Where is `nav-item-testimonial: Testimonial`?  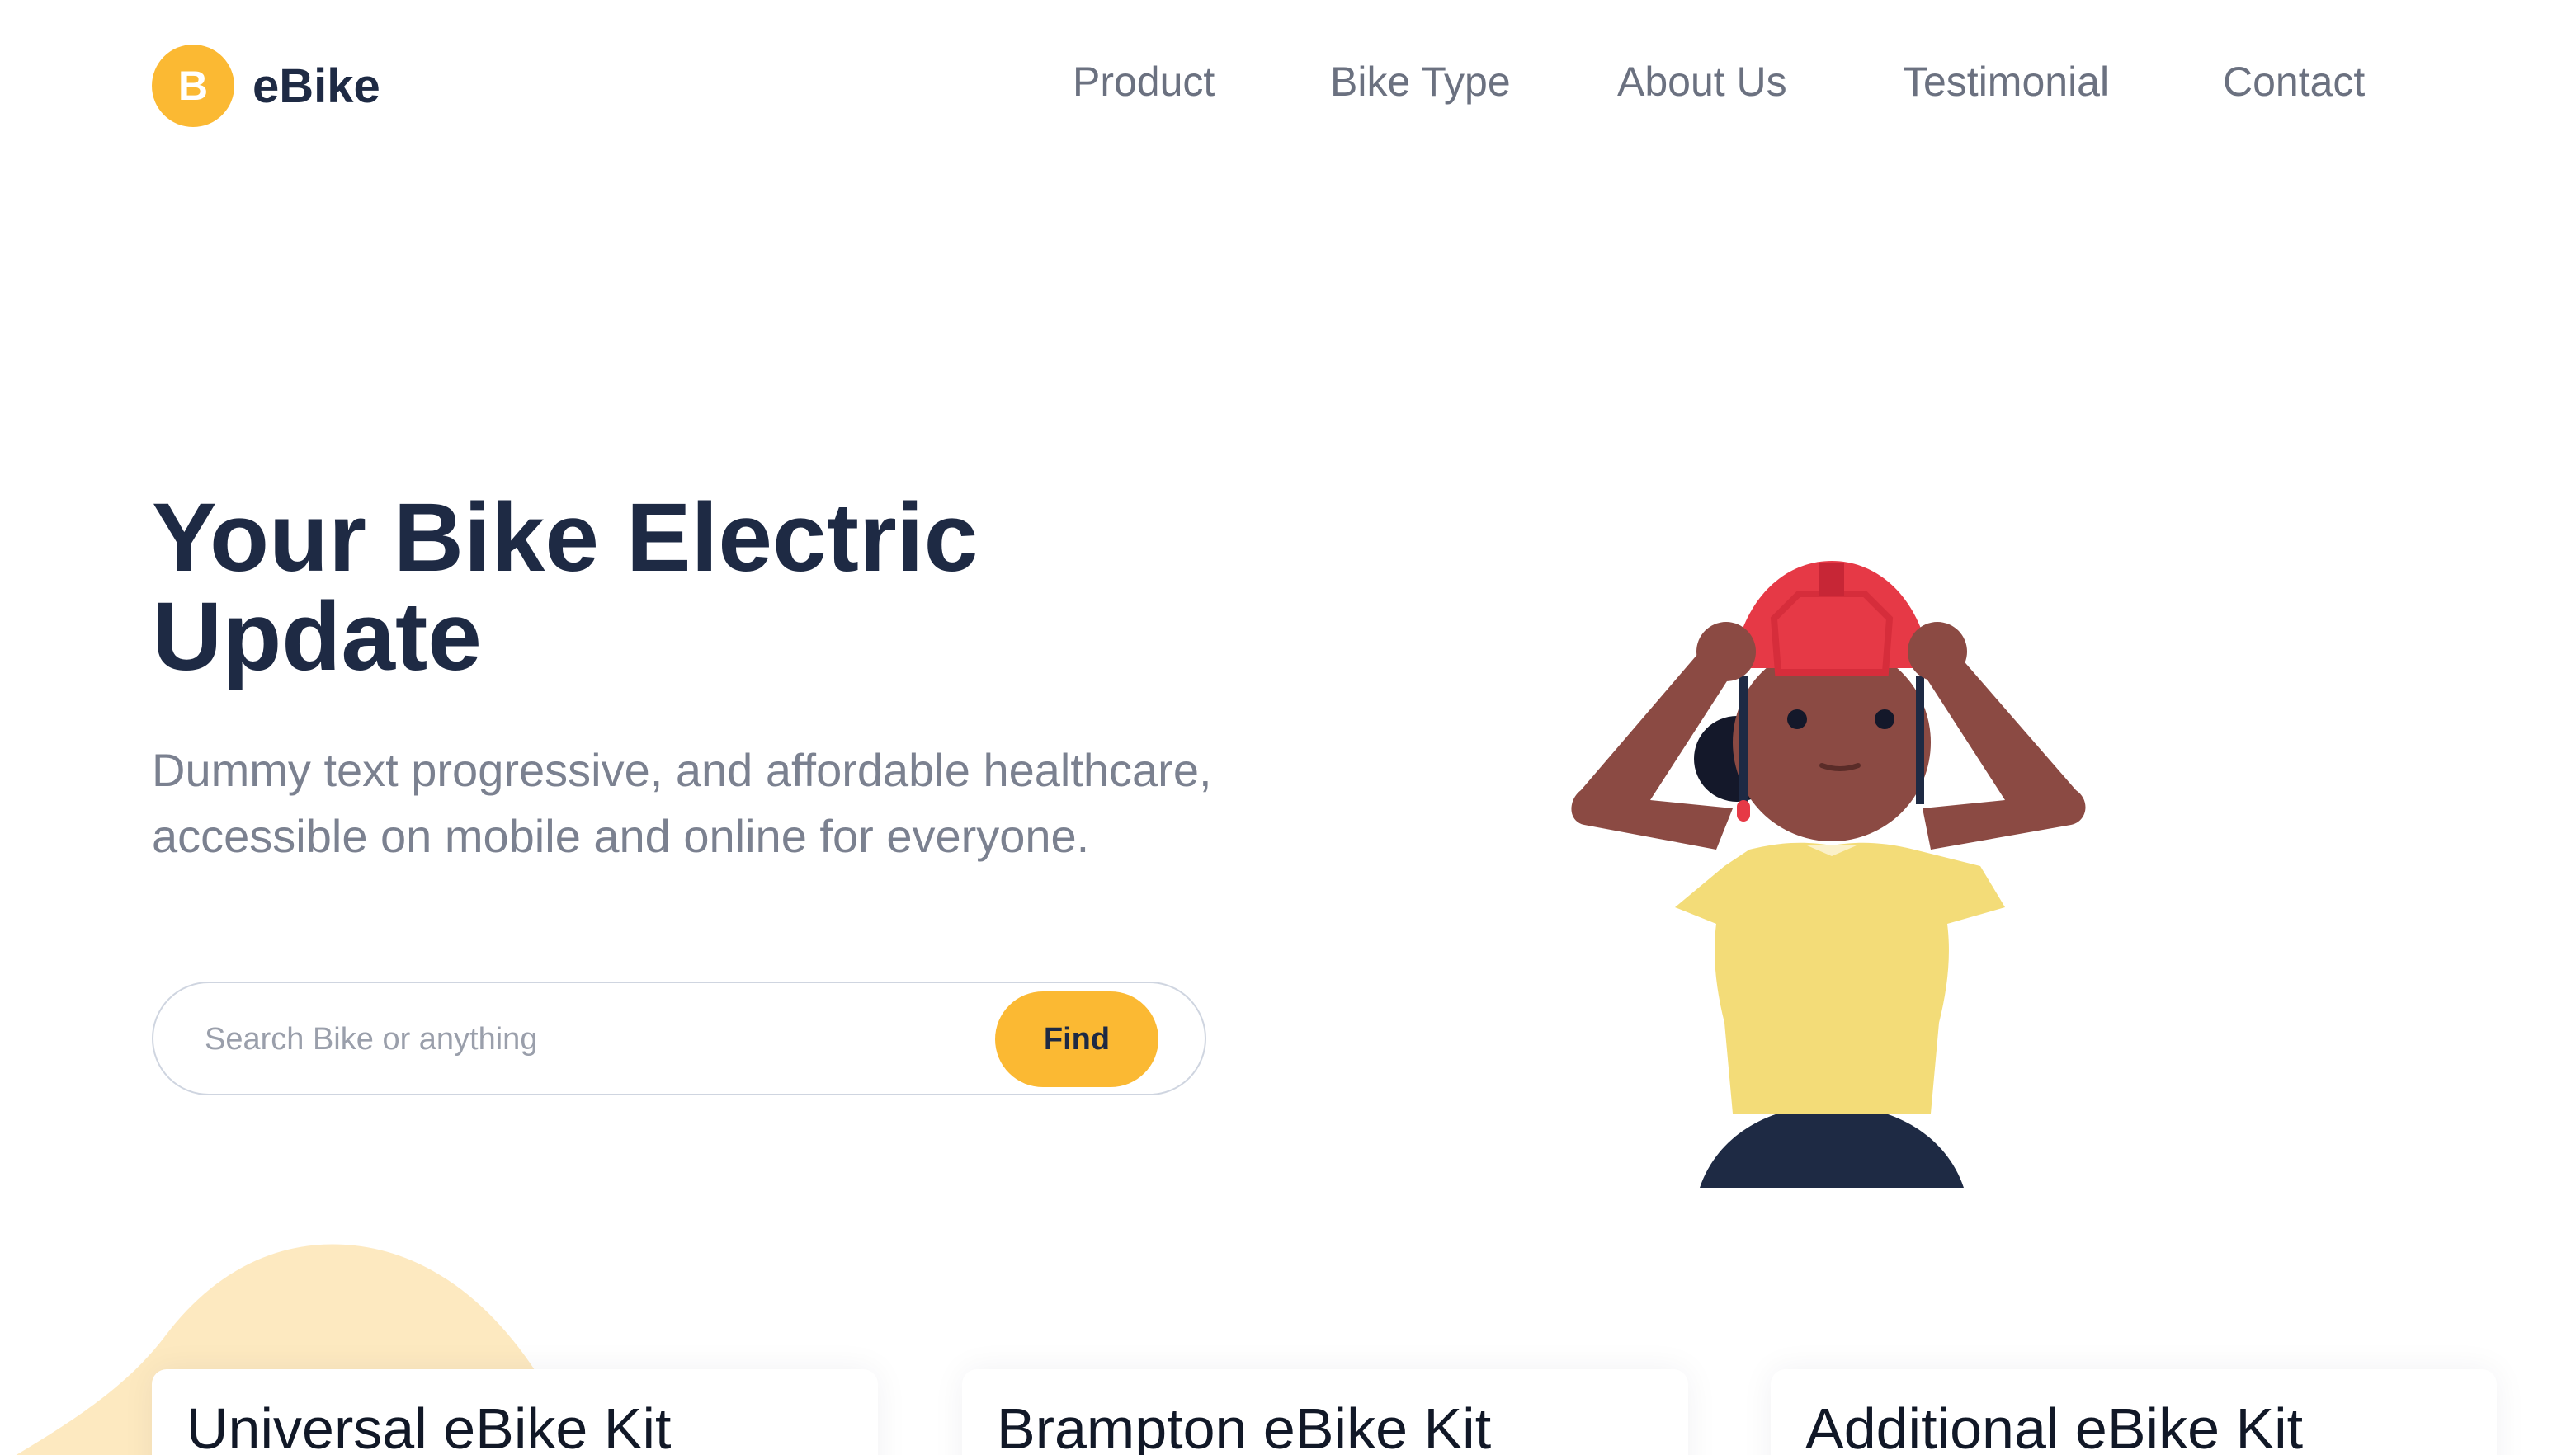
nav-item-testimonial: Testimonial is located at coordinates (2006, 82).